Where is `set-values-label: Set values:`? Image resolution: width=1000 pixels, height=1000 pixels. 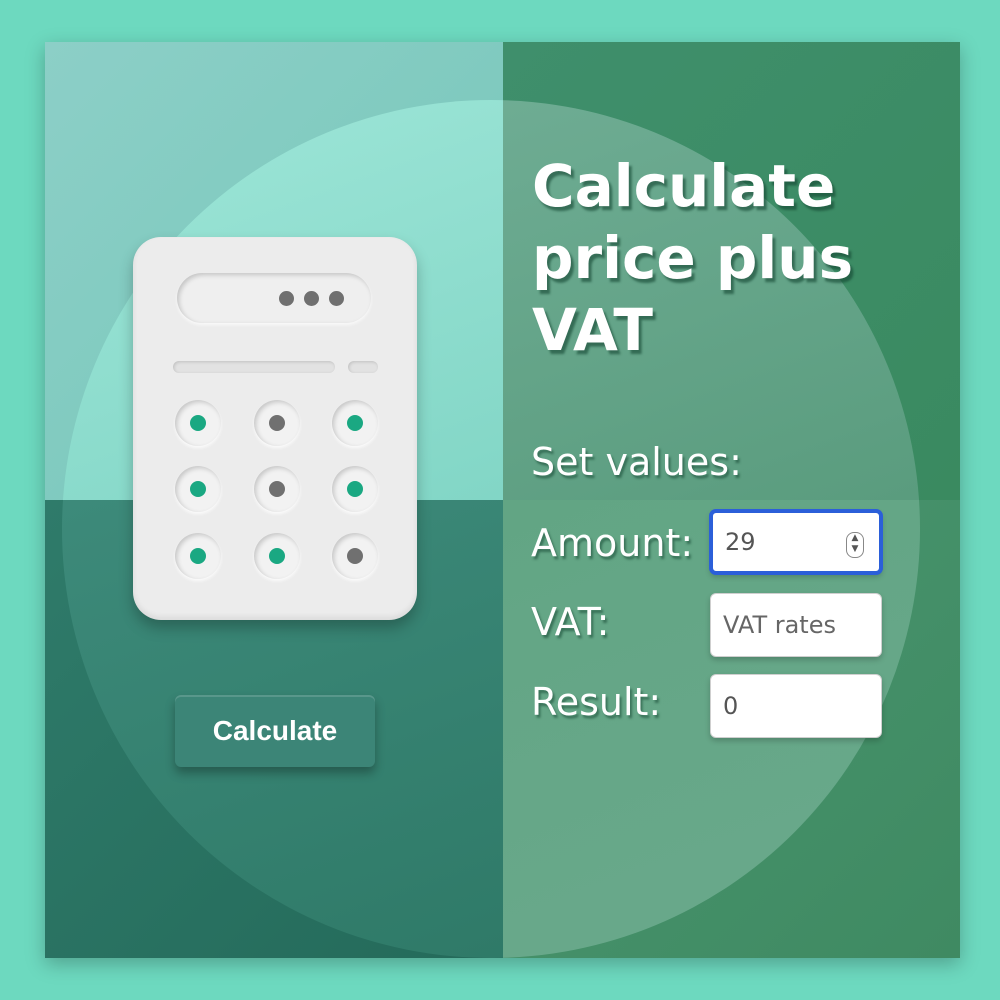 set-values-label: Set values: is located at coordinates (636, 462).